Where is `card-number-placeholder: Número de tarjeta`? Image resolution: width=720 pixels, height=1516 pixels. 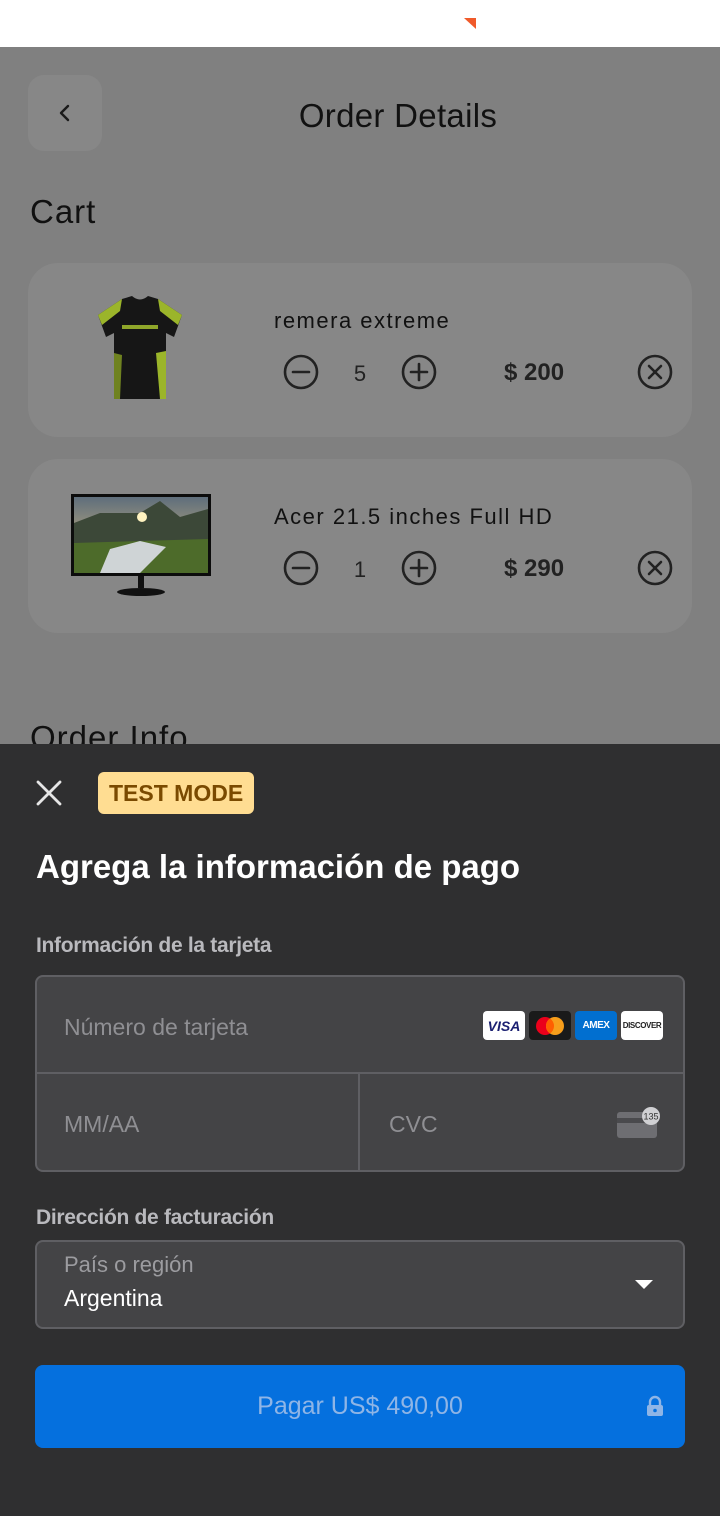
card-number-placeholder: Número de tarjeta is located at coordinates (156, 1027).